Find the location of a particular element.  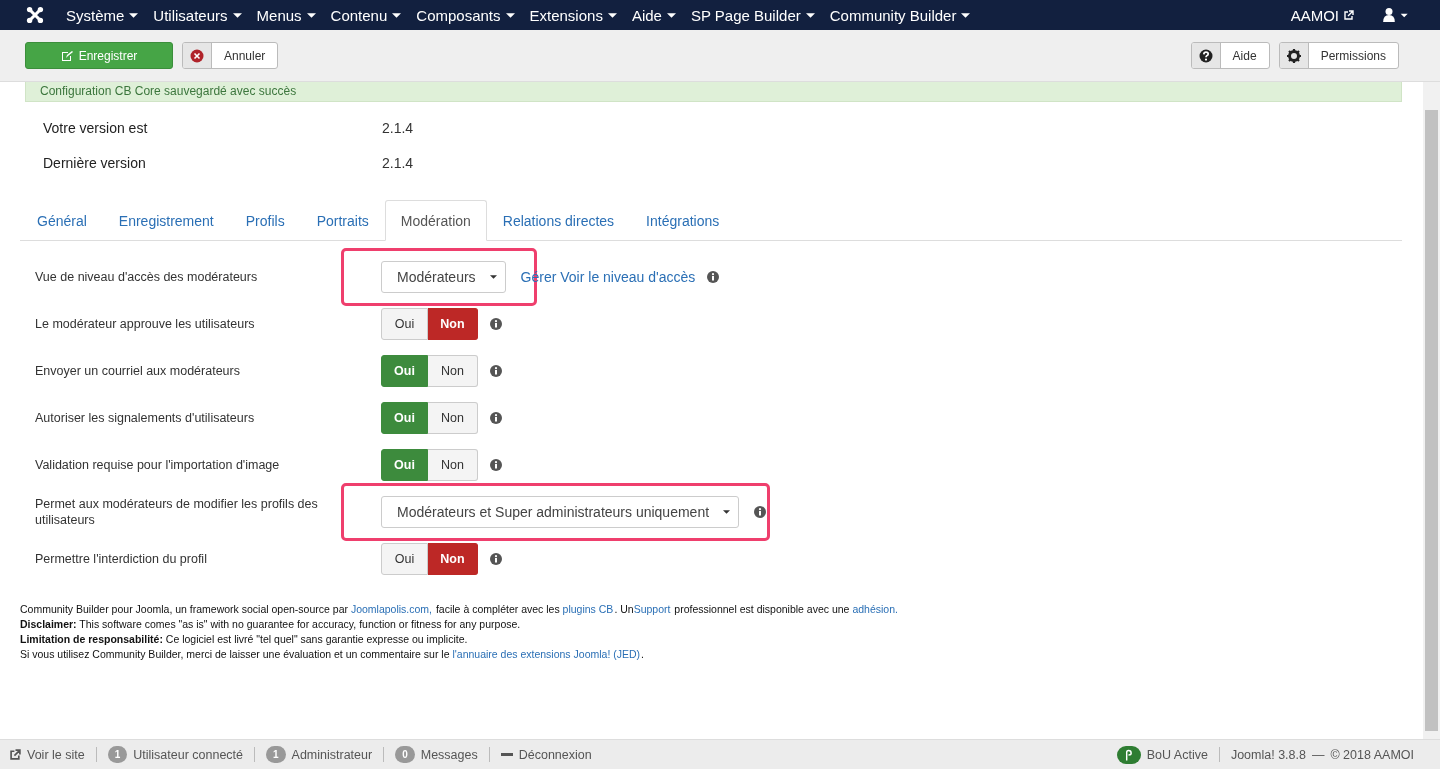

footer-text: . is located at coordinates (642, 654).